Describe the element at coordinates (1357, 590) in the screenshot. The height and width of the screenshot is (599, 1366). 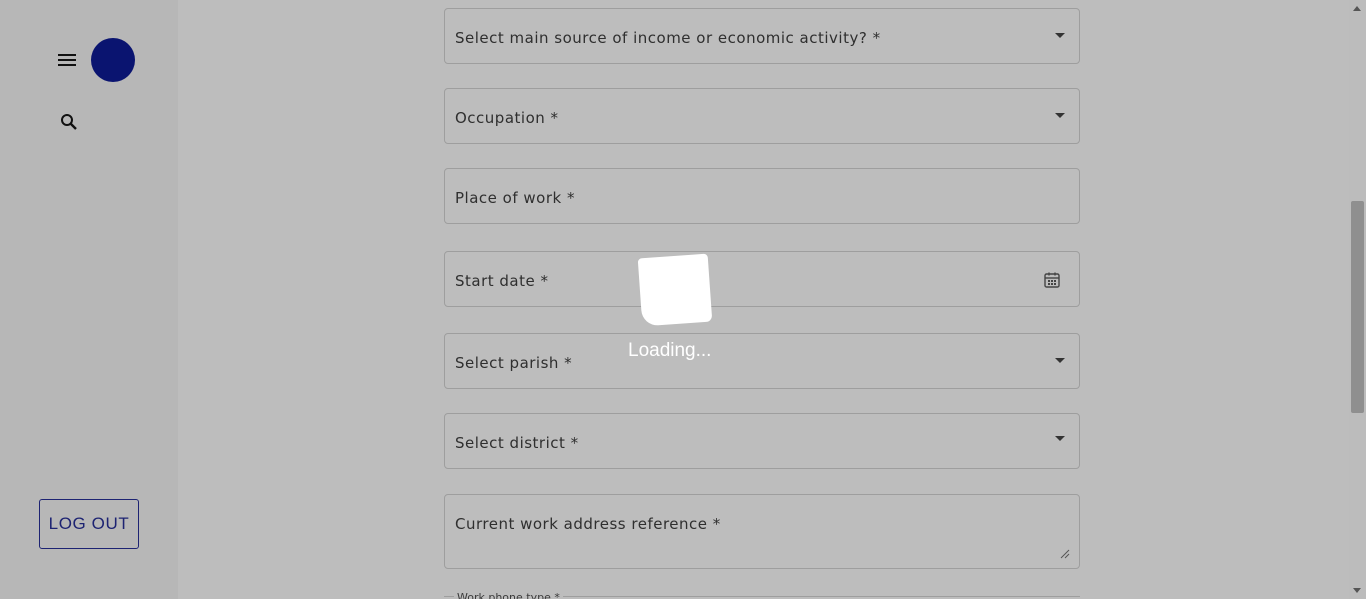
I see `scroll-down-icon` at that location.